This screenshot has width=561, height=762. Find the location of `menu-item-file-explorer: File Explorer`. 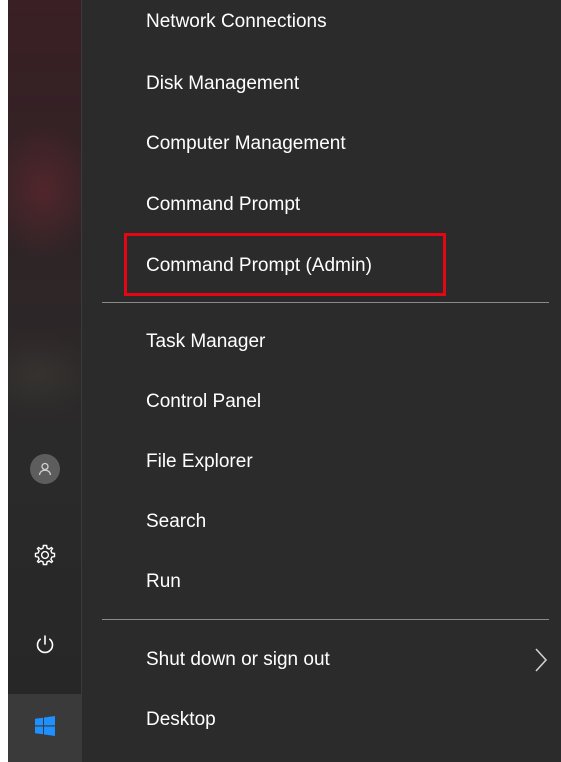

menu-item-file-explorer: File Explorer is located at coordinates (199, 462).